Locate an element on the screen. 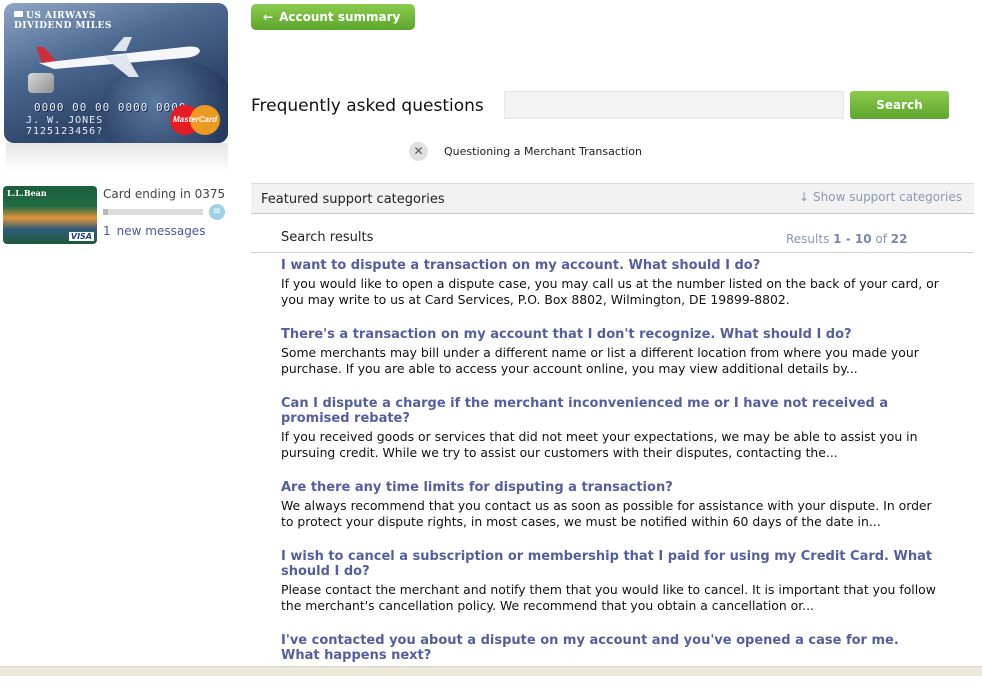 Image resolution: width=982 pixels, height=682 pixels. results-prefix: Results is located at coordinates (808, 239).